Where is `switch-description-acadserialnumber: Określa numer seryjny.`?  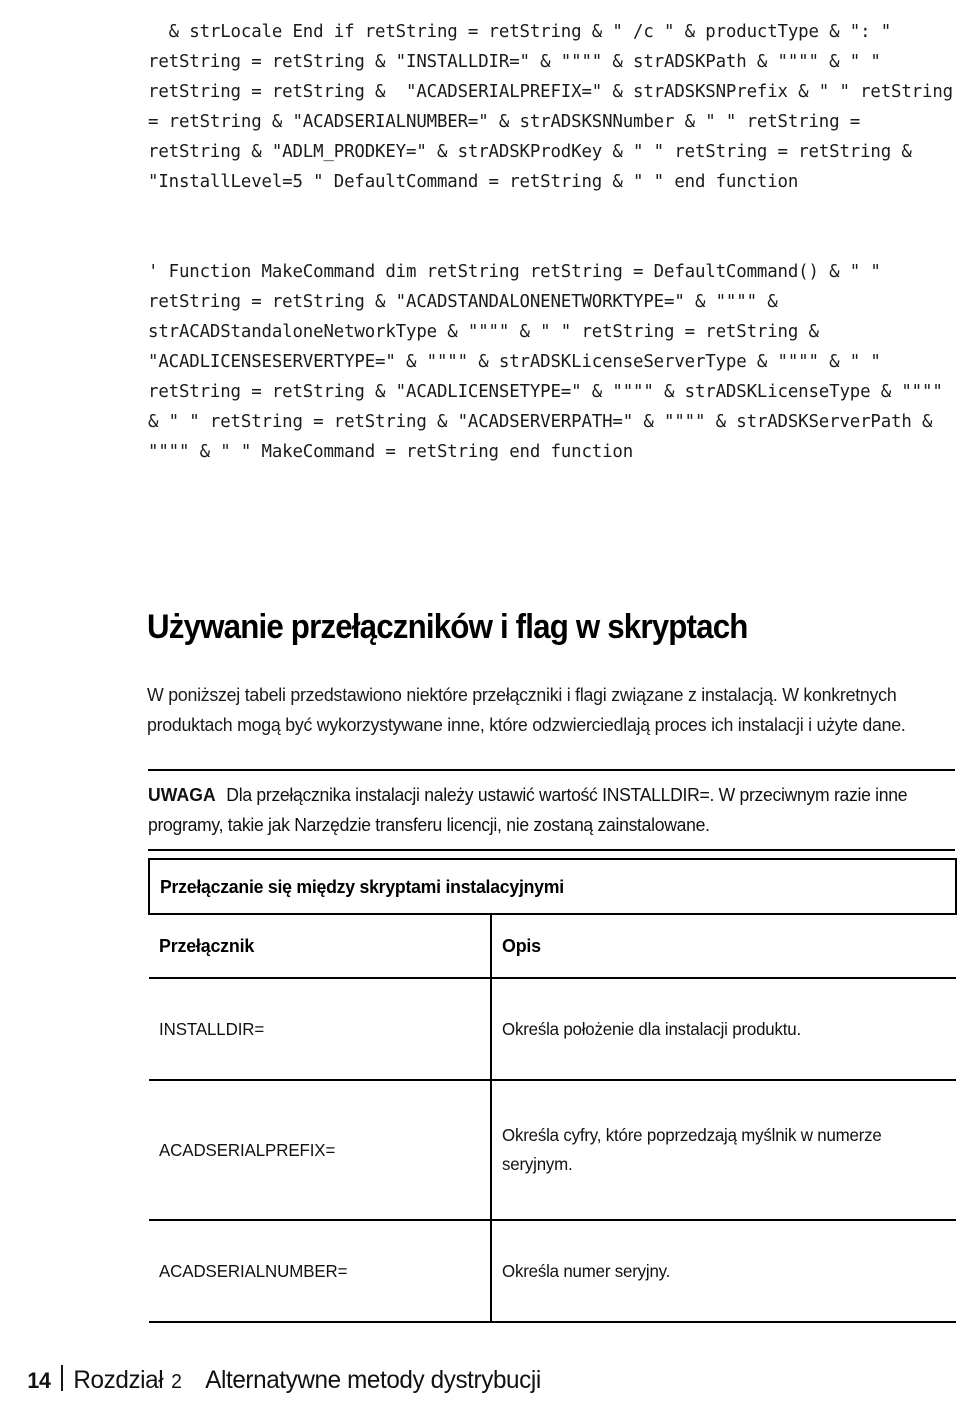 switch-description-acadserialnumber: Określa numer seryjny. is located at coordinates (586, 1270).